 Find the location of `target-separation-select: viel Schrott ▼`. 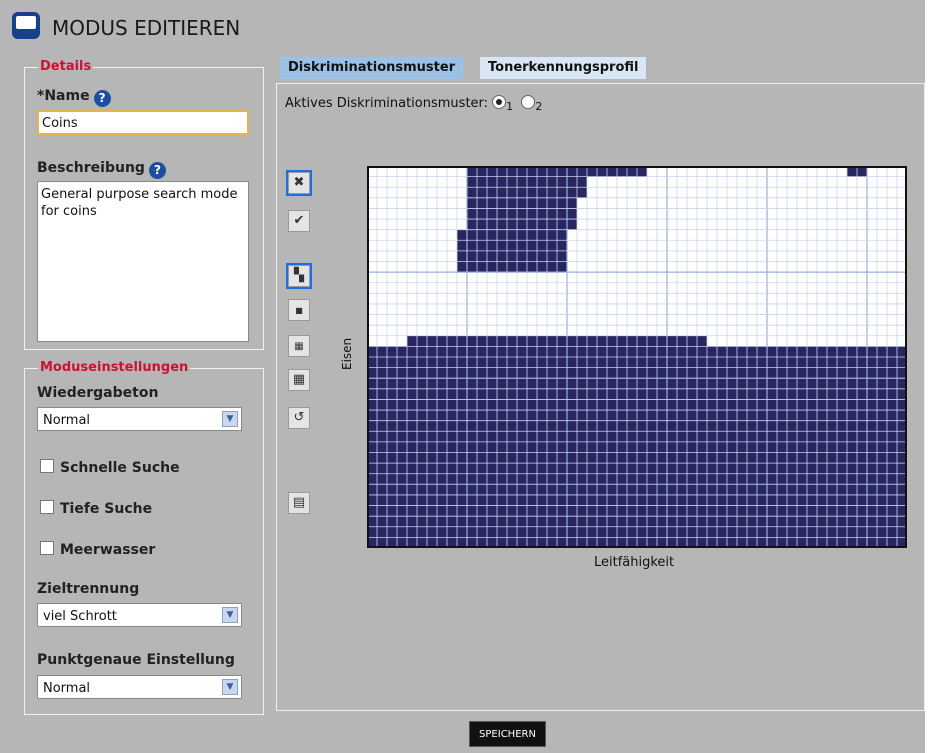

target-separation-select: viel Schrott ▼ is located at coordinates (139, 615).